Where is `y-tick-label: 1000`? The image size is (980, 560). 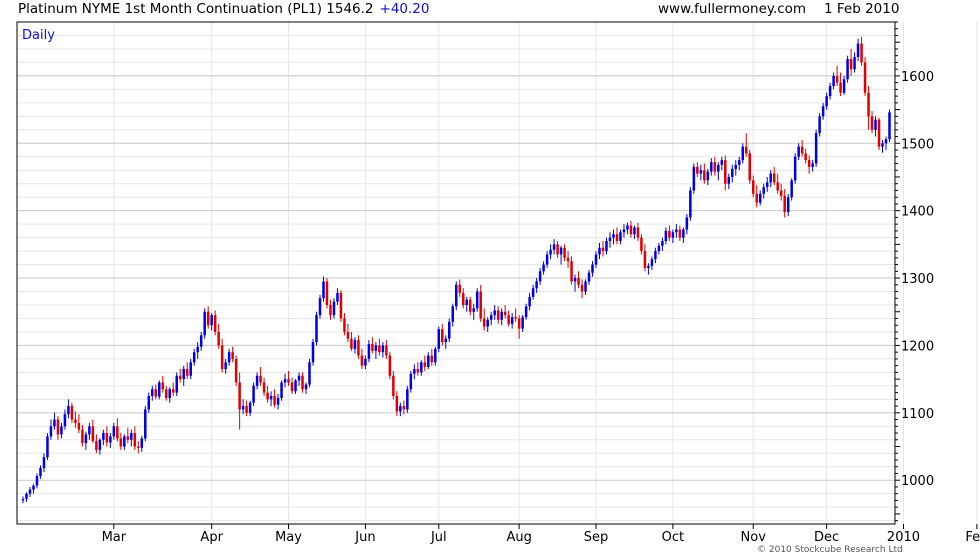 y-tick-label: 1000 is located at coordinates (917, 481).